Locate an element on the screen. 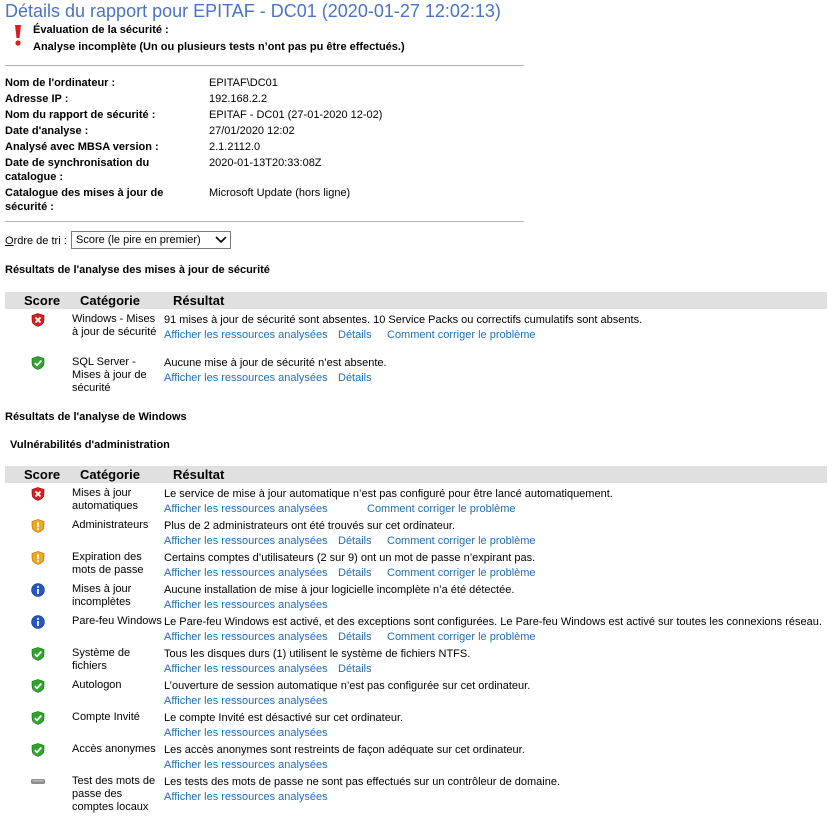 The image size is (835, 831). category-label: Compte Invité is located at coordinates (106, 717).